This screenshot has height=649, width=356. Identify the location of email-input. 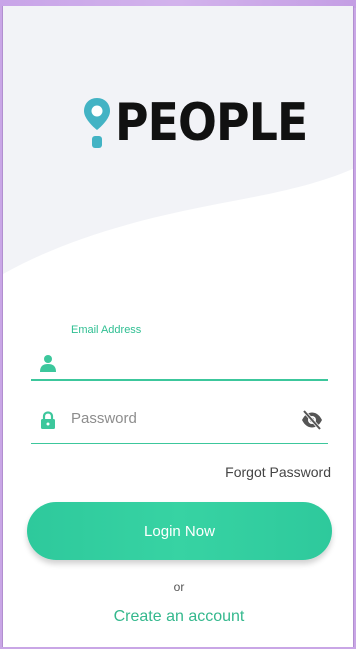
(191, 363).